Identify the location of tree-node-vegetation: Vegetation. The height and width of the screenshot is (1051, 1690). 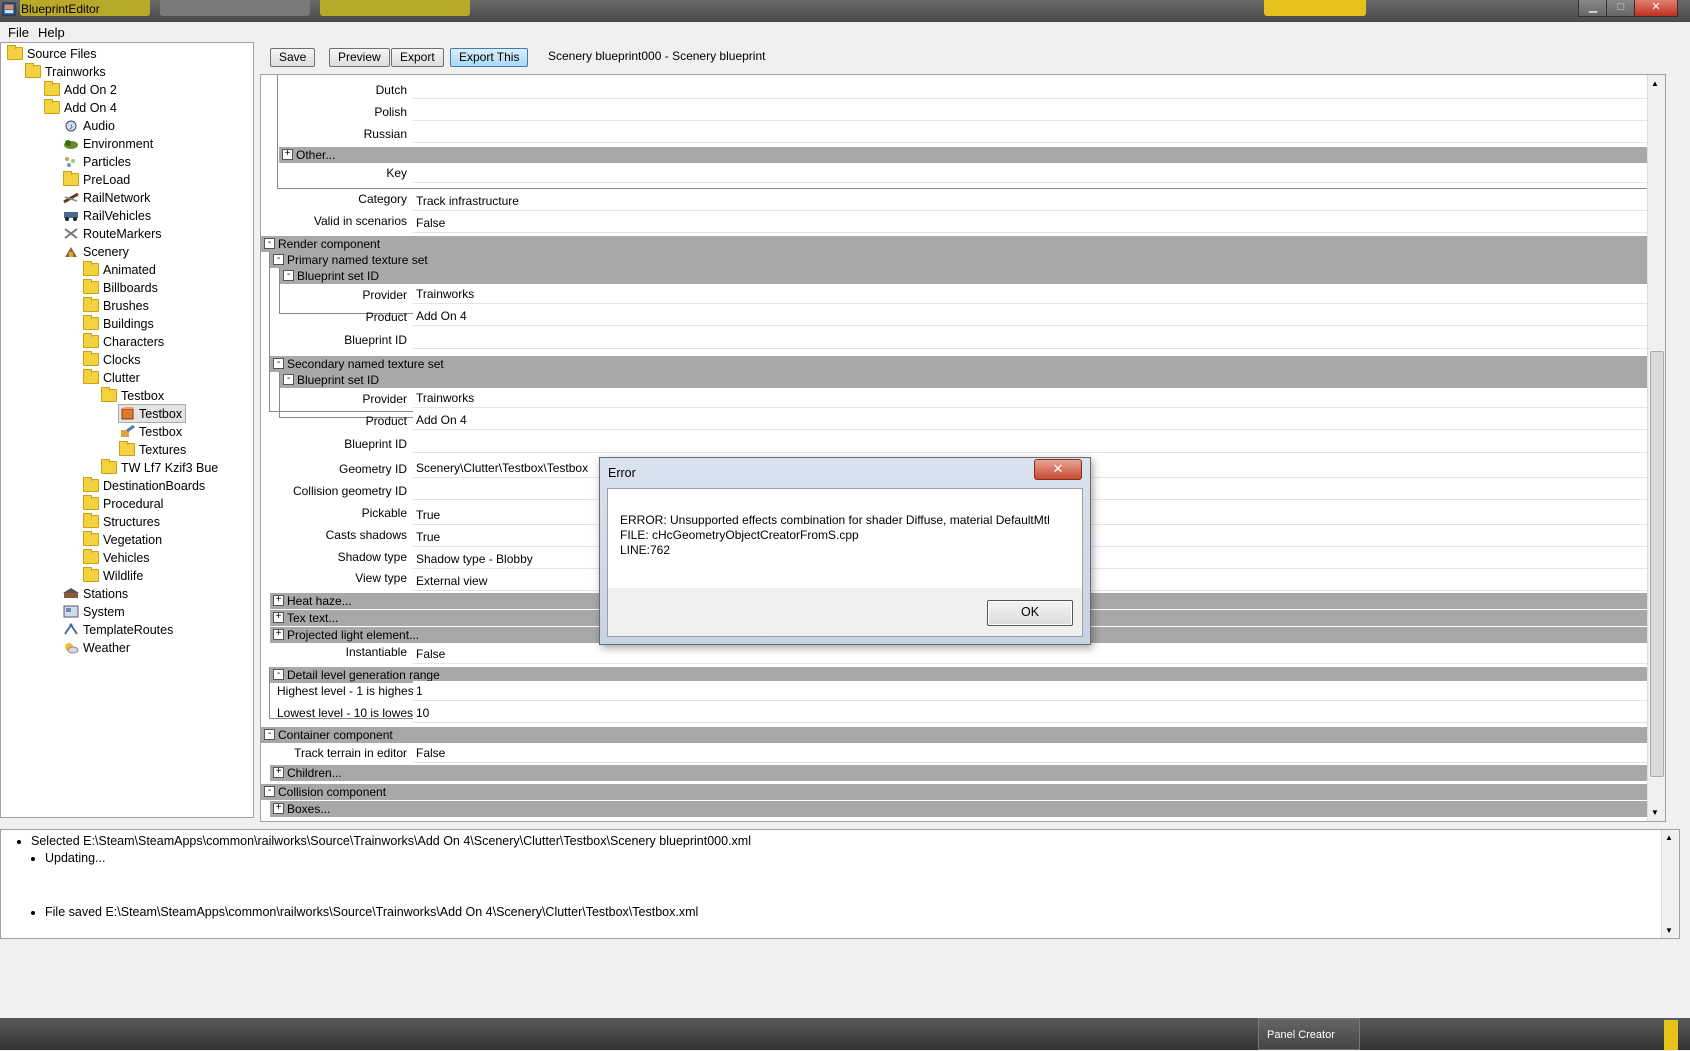
(122, 539).